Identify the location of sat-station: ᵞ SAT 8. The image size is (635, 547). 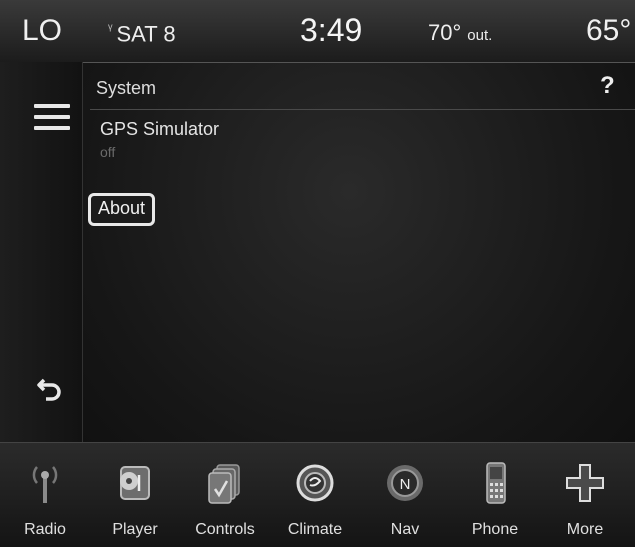
(142, 33).